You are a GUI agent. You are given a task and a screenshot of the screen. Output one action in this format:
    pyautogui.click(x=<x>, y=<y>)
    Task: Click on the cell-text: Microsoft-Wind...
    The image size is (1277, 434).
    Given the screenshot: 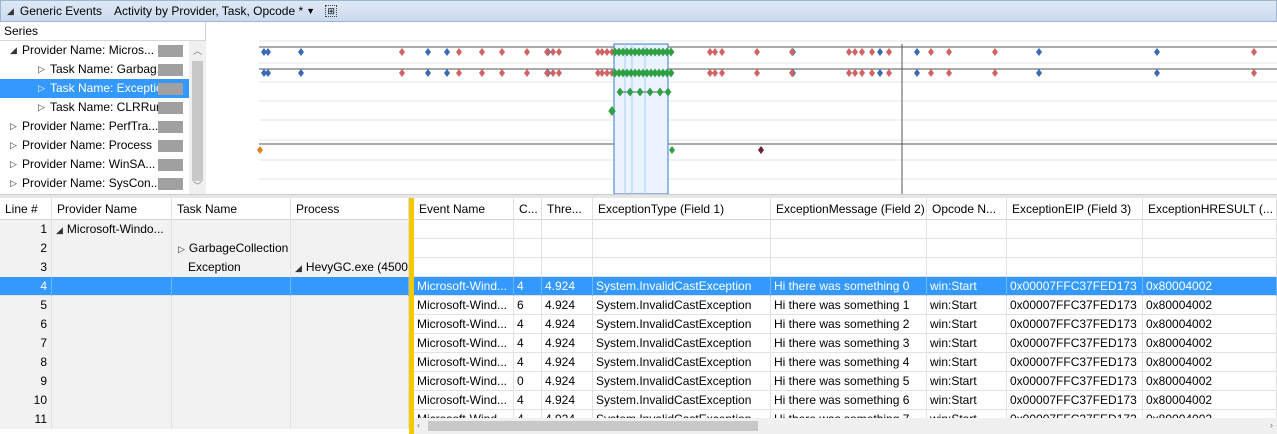 What is the action you would take?
    pyautogui.click(x=462, y=305)
    